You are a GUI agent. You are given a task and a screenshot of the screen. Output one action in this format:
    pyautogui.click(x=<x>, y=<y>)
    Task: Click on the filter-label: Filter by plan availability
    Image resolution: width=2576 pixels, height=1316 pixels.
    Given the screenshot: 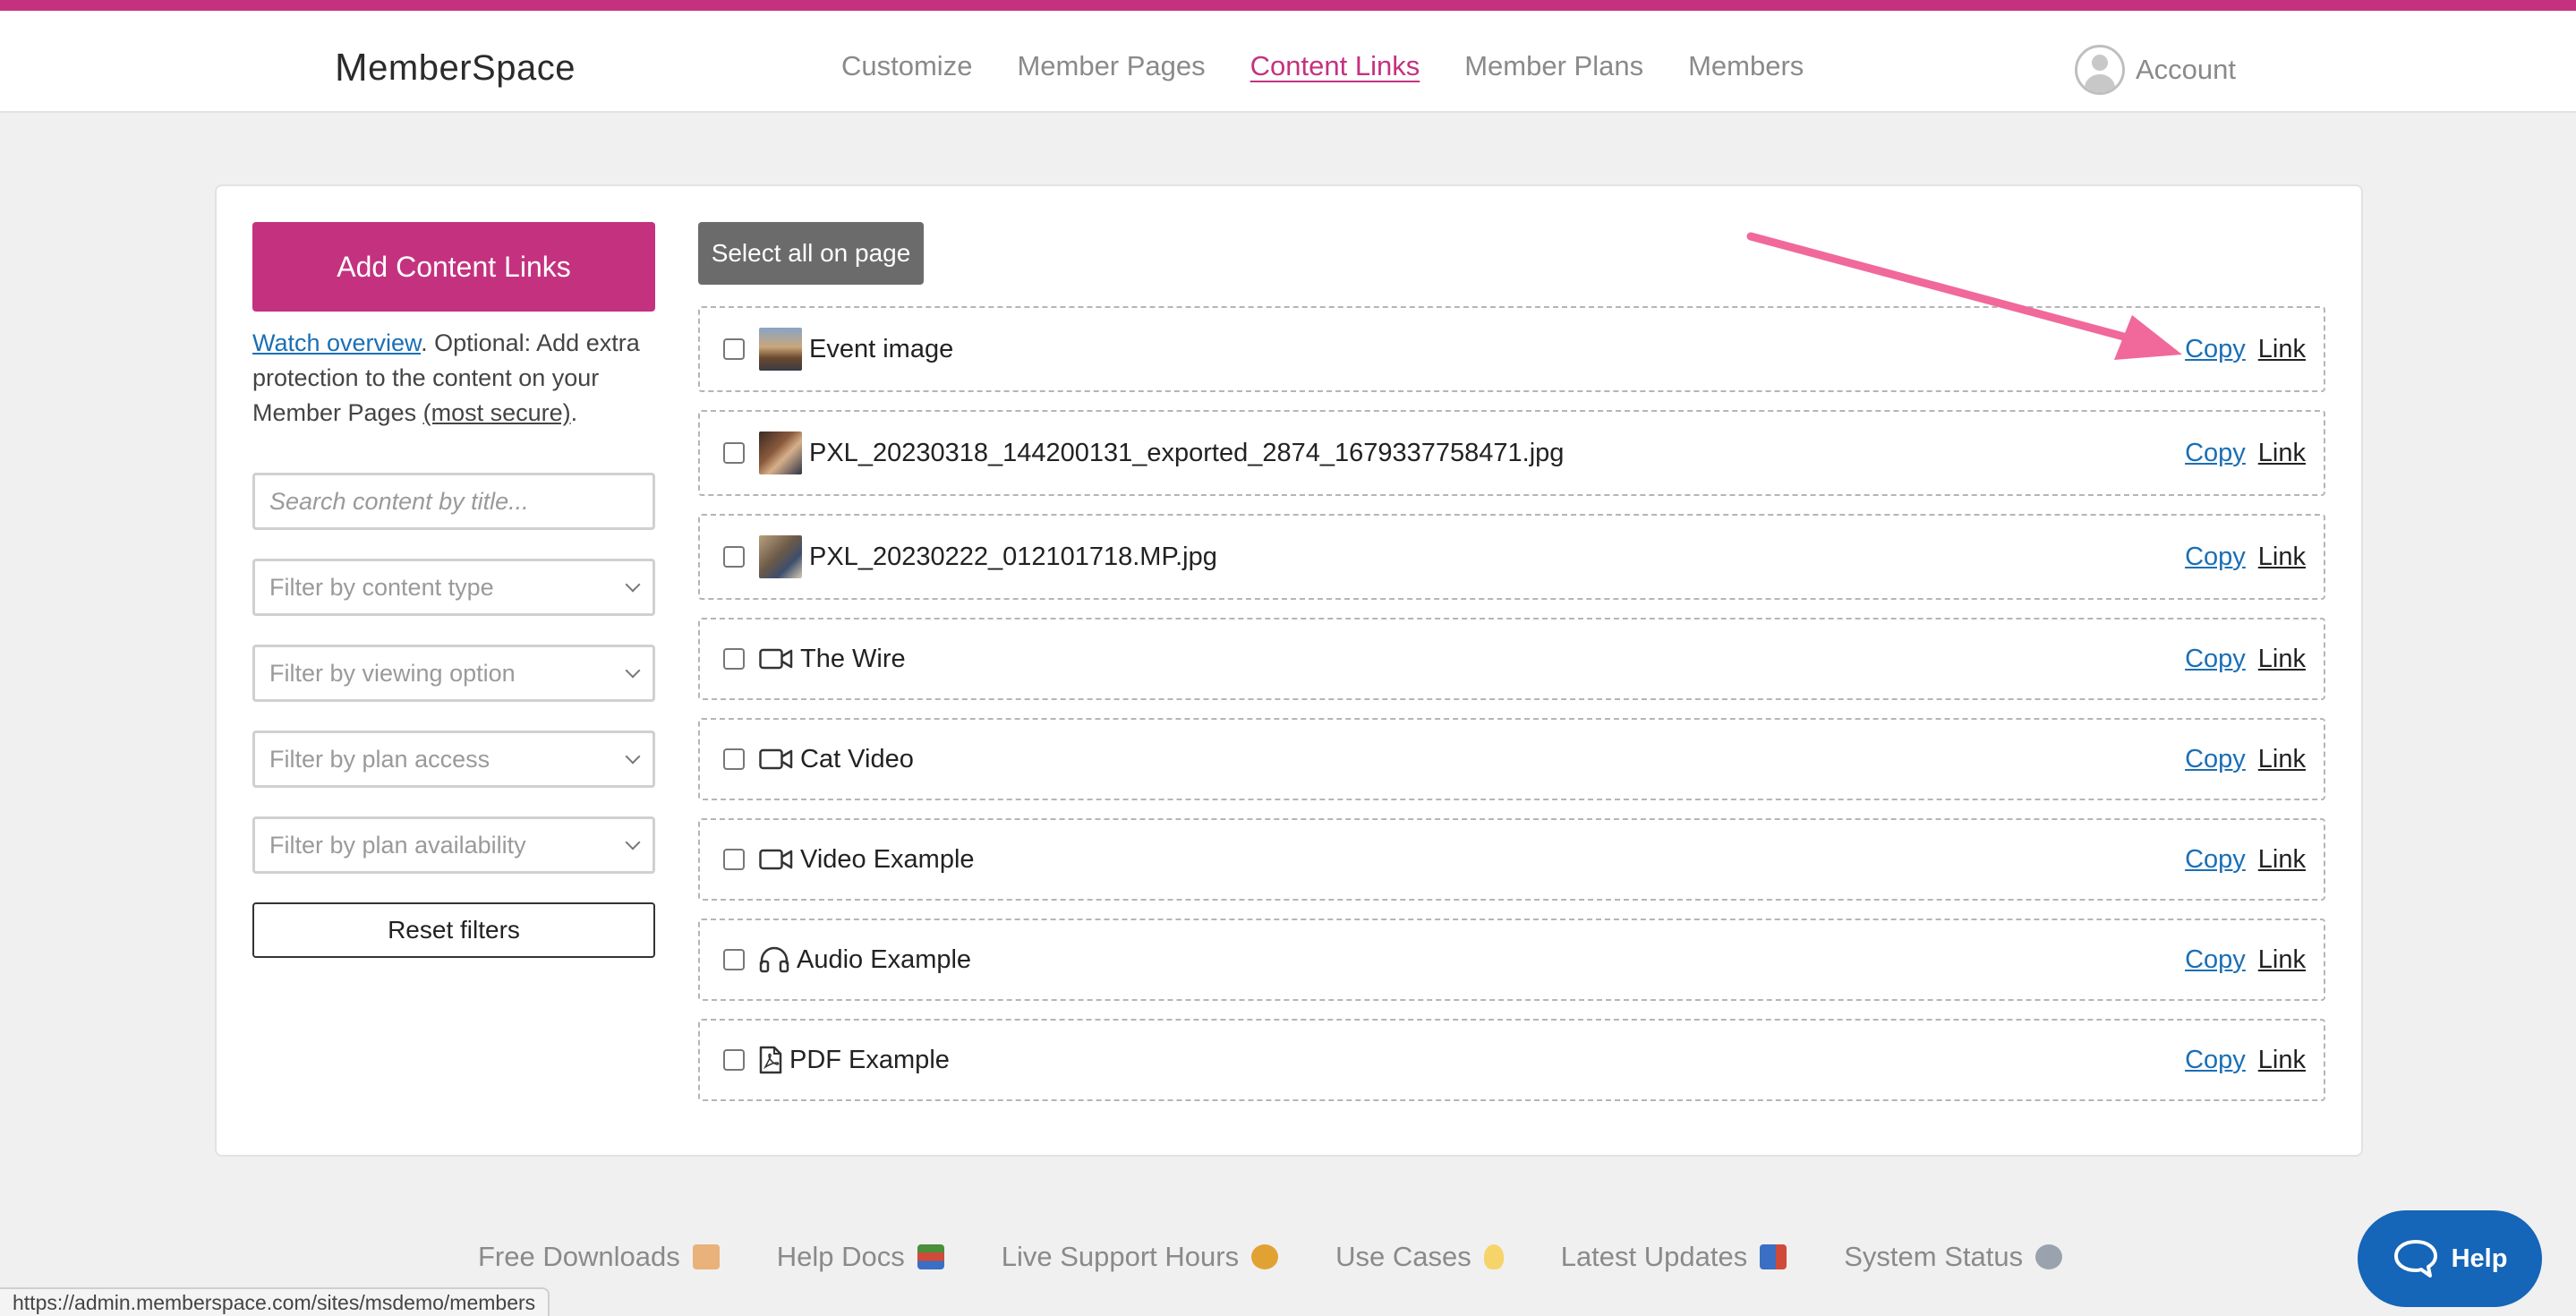 What is the action you would take?
    pyautogui.click(x=397, y=845)
    